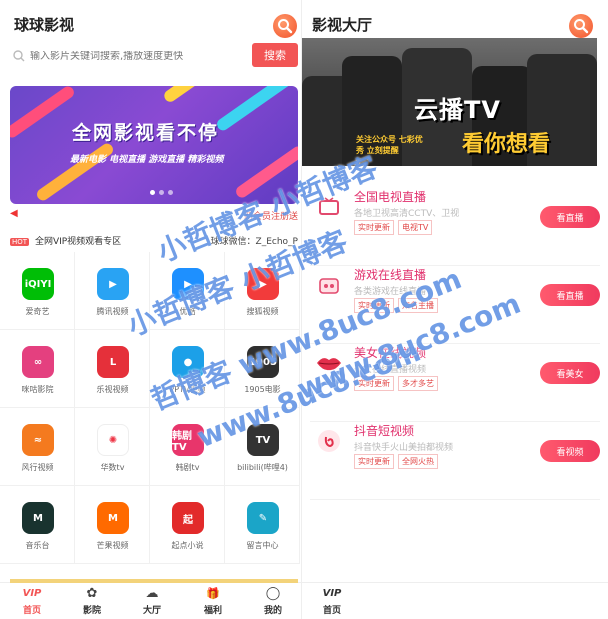 This screenshot has width=608, height=619. What do you see at coordinates (140, 56) in the screenshot?
I see `search-input` at bounding box center [140, 56].